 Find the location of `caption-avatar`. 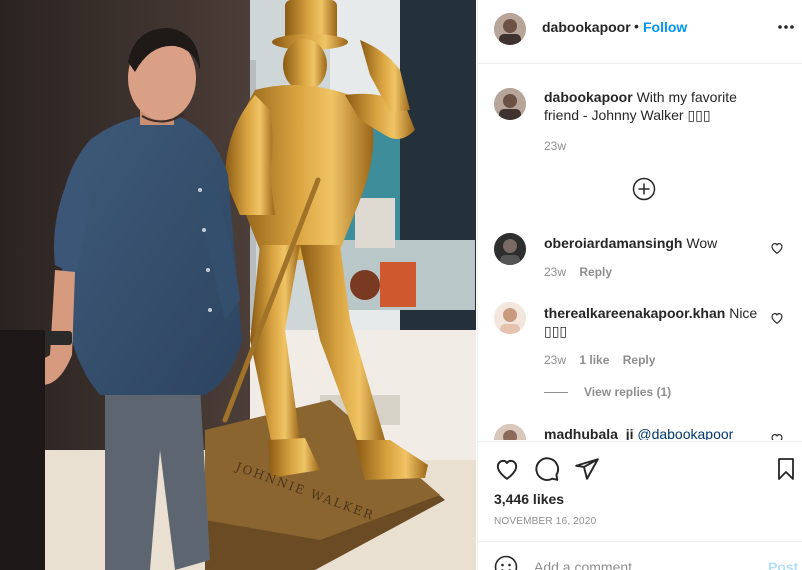

caption-avatar is located at coordinates (510, 104).